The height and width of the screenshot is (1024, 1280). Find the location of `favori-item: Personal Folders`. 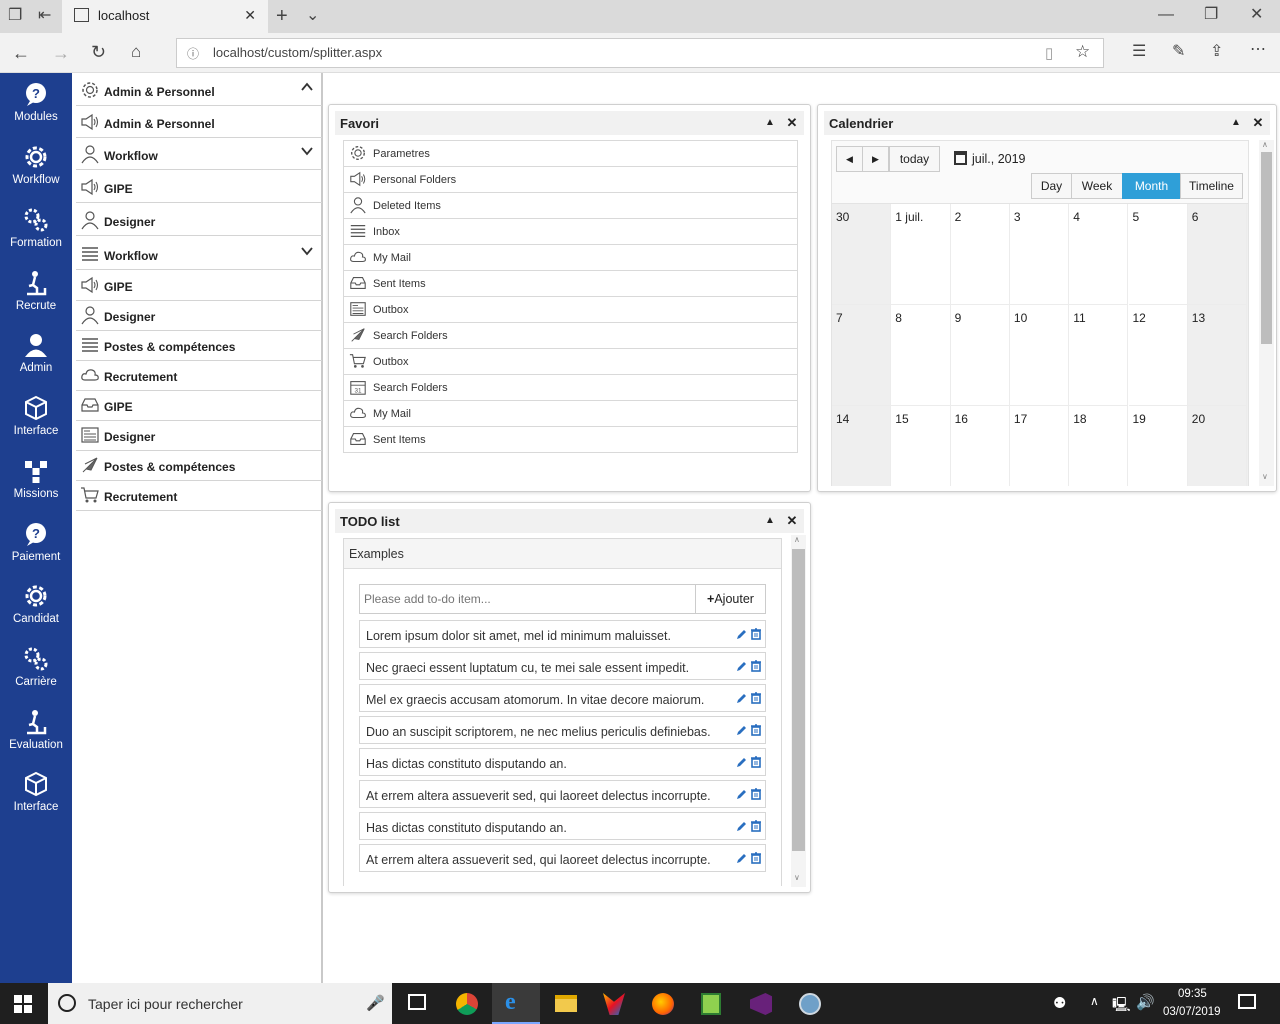

favori-item: Personal Folders is located at coordinates (570, 180).